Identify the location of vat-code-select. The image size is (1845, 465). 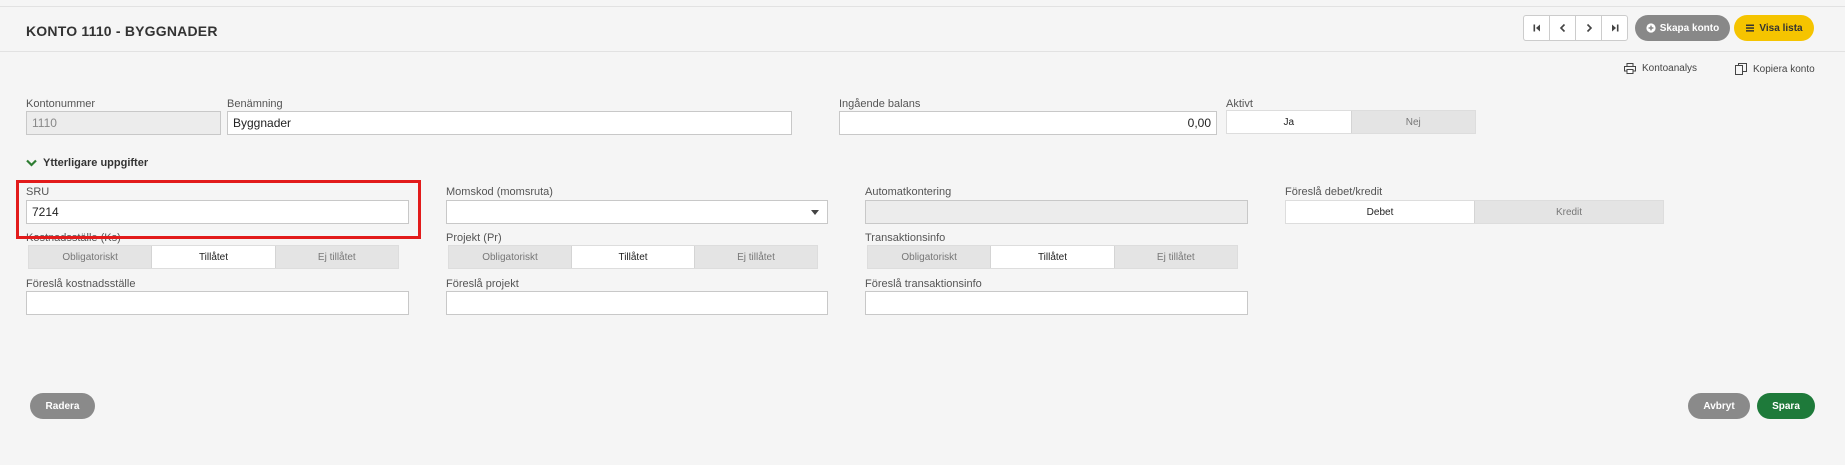
(637, 212).